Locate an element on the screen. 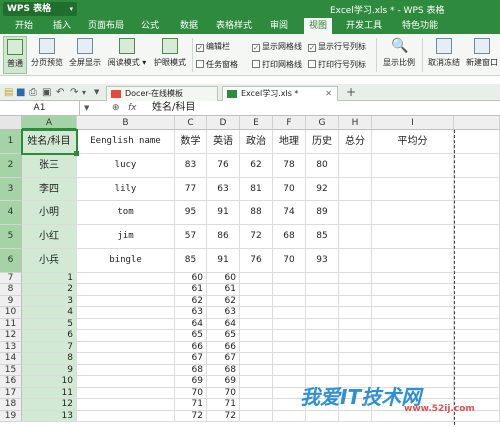 The image size is (500, 427). formula-input: 姓名/科目 is located at coordinates (173, 108).